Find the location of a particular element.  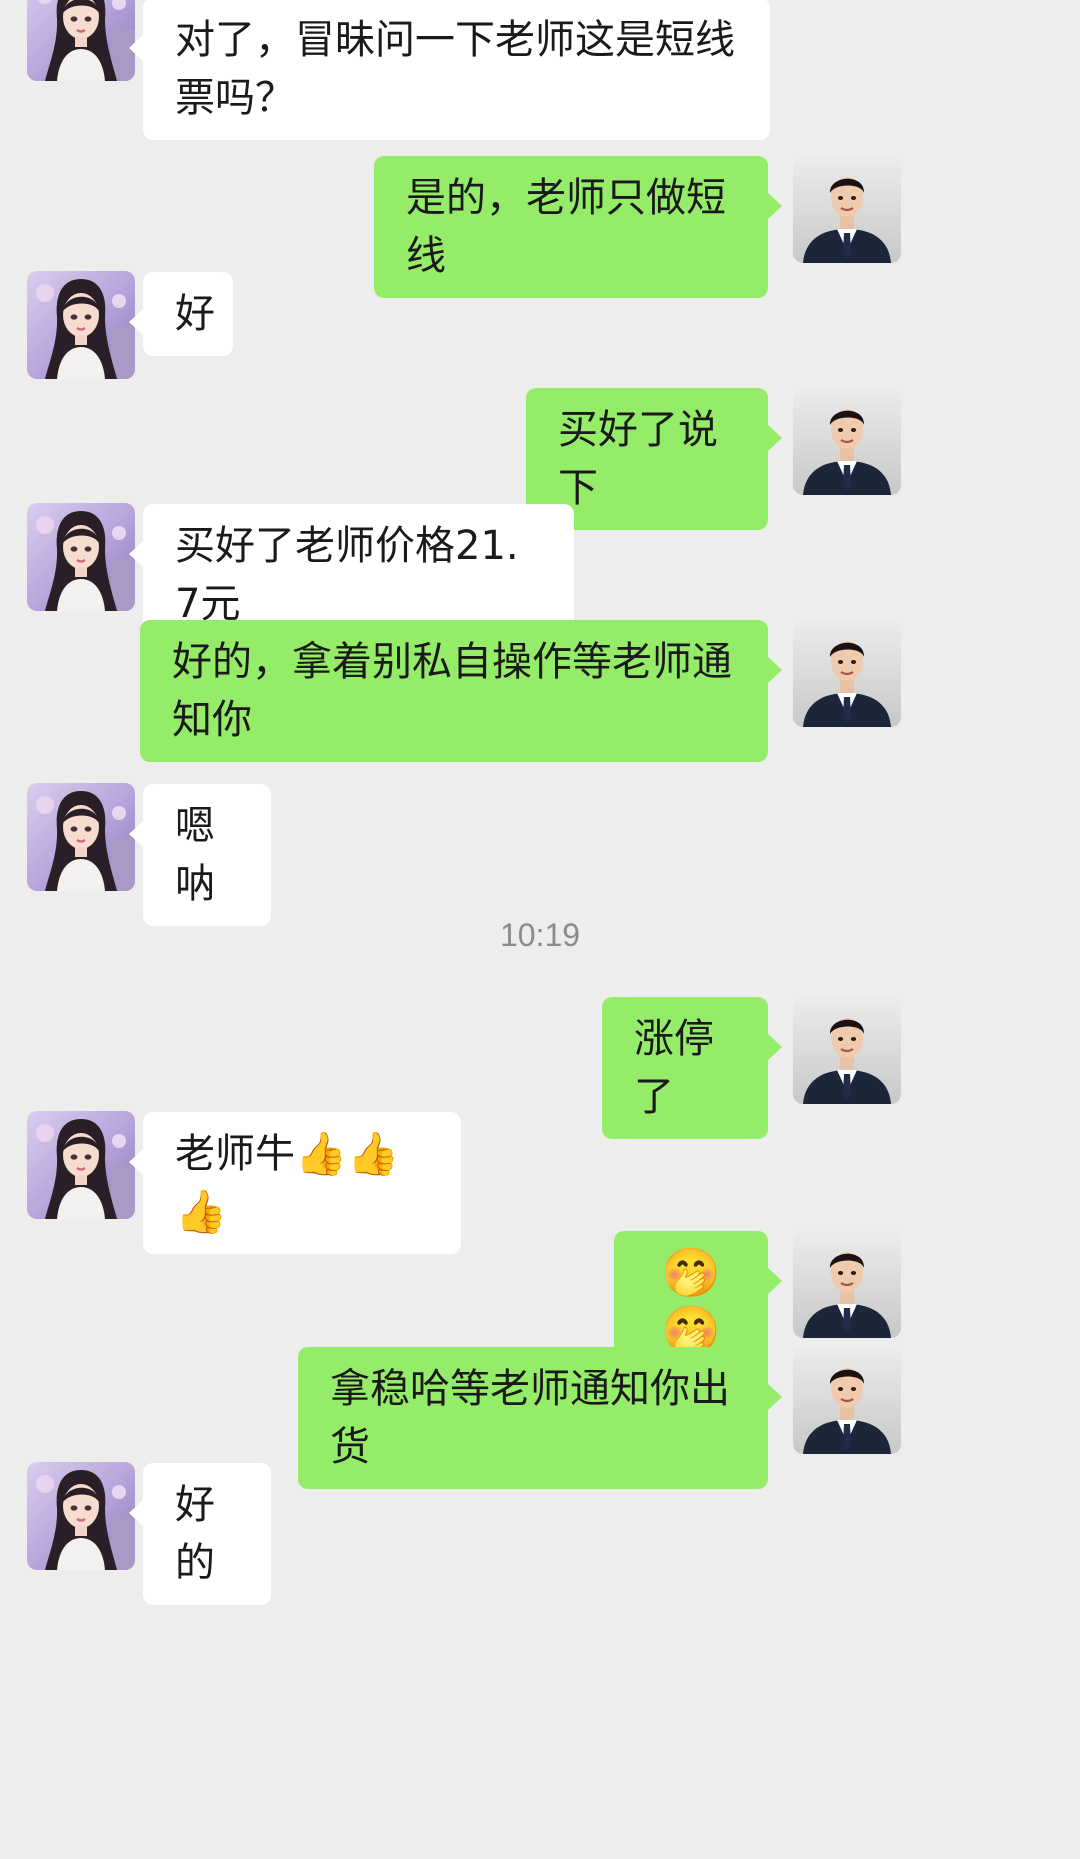

message-text: 老师牛 is located at coordinates (235, 1154).